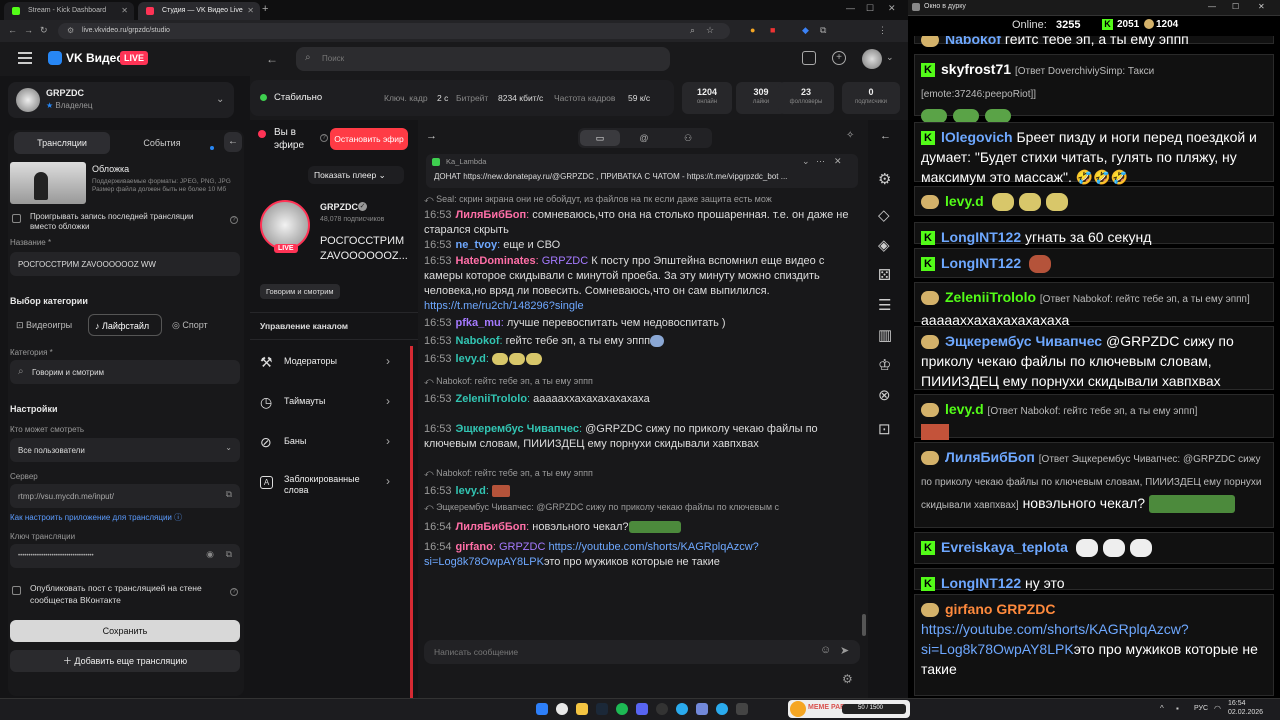  I want to click on zoom-icon: ⌕, so click(692, 30).